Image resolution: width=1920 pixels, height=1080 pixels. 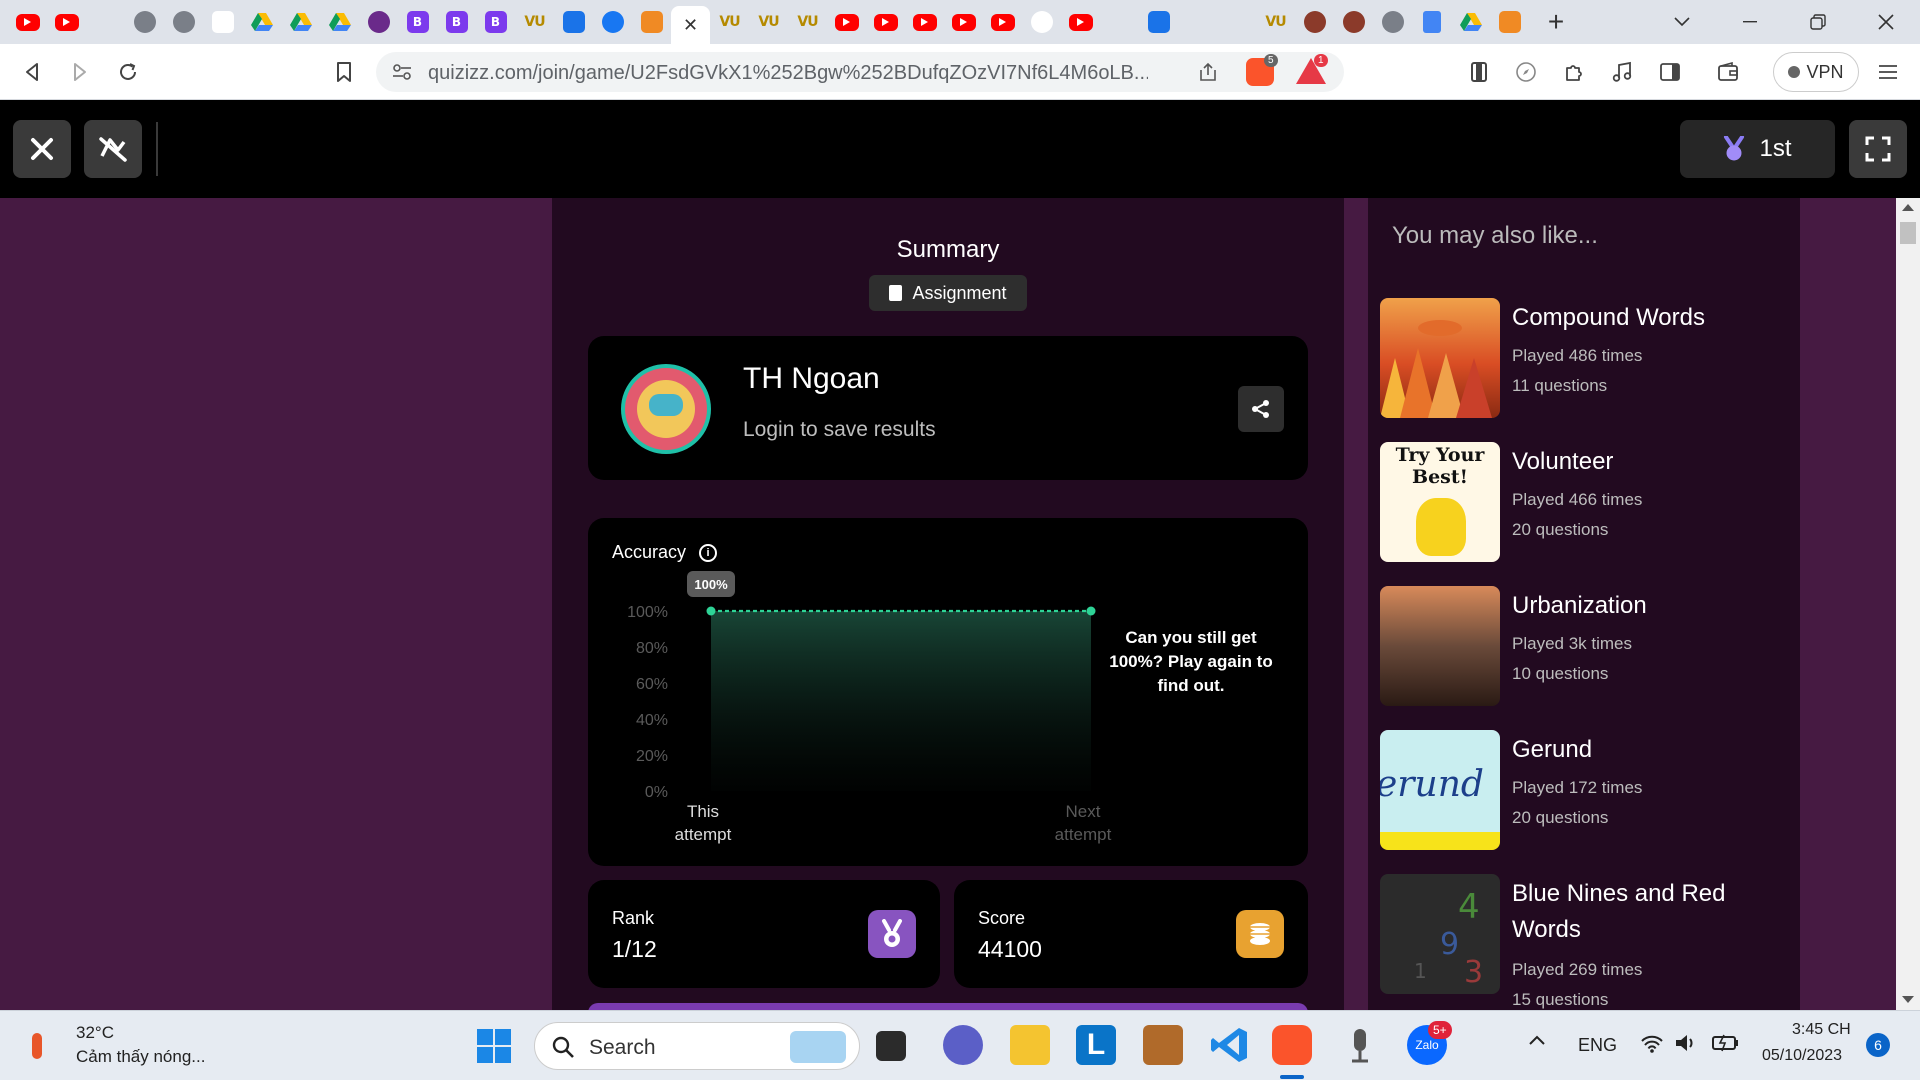 What do you see at coordinates (1888, 72) in the screenshot?
I see `menu-hamburger-icon` at bounding box center [1888, 72].